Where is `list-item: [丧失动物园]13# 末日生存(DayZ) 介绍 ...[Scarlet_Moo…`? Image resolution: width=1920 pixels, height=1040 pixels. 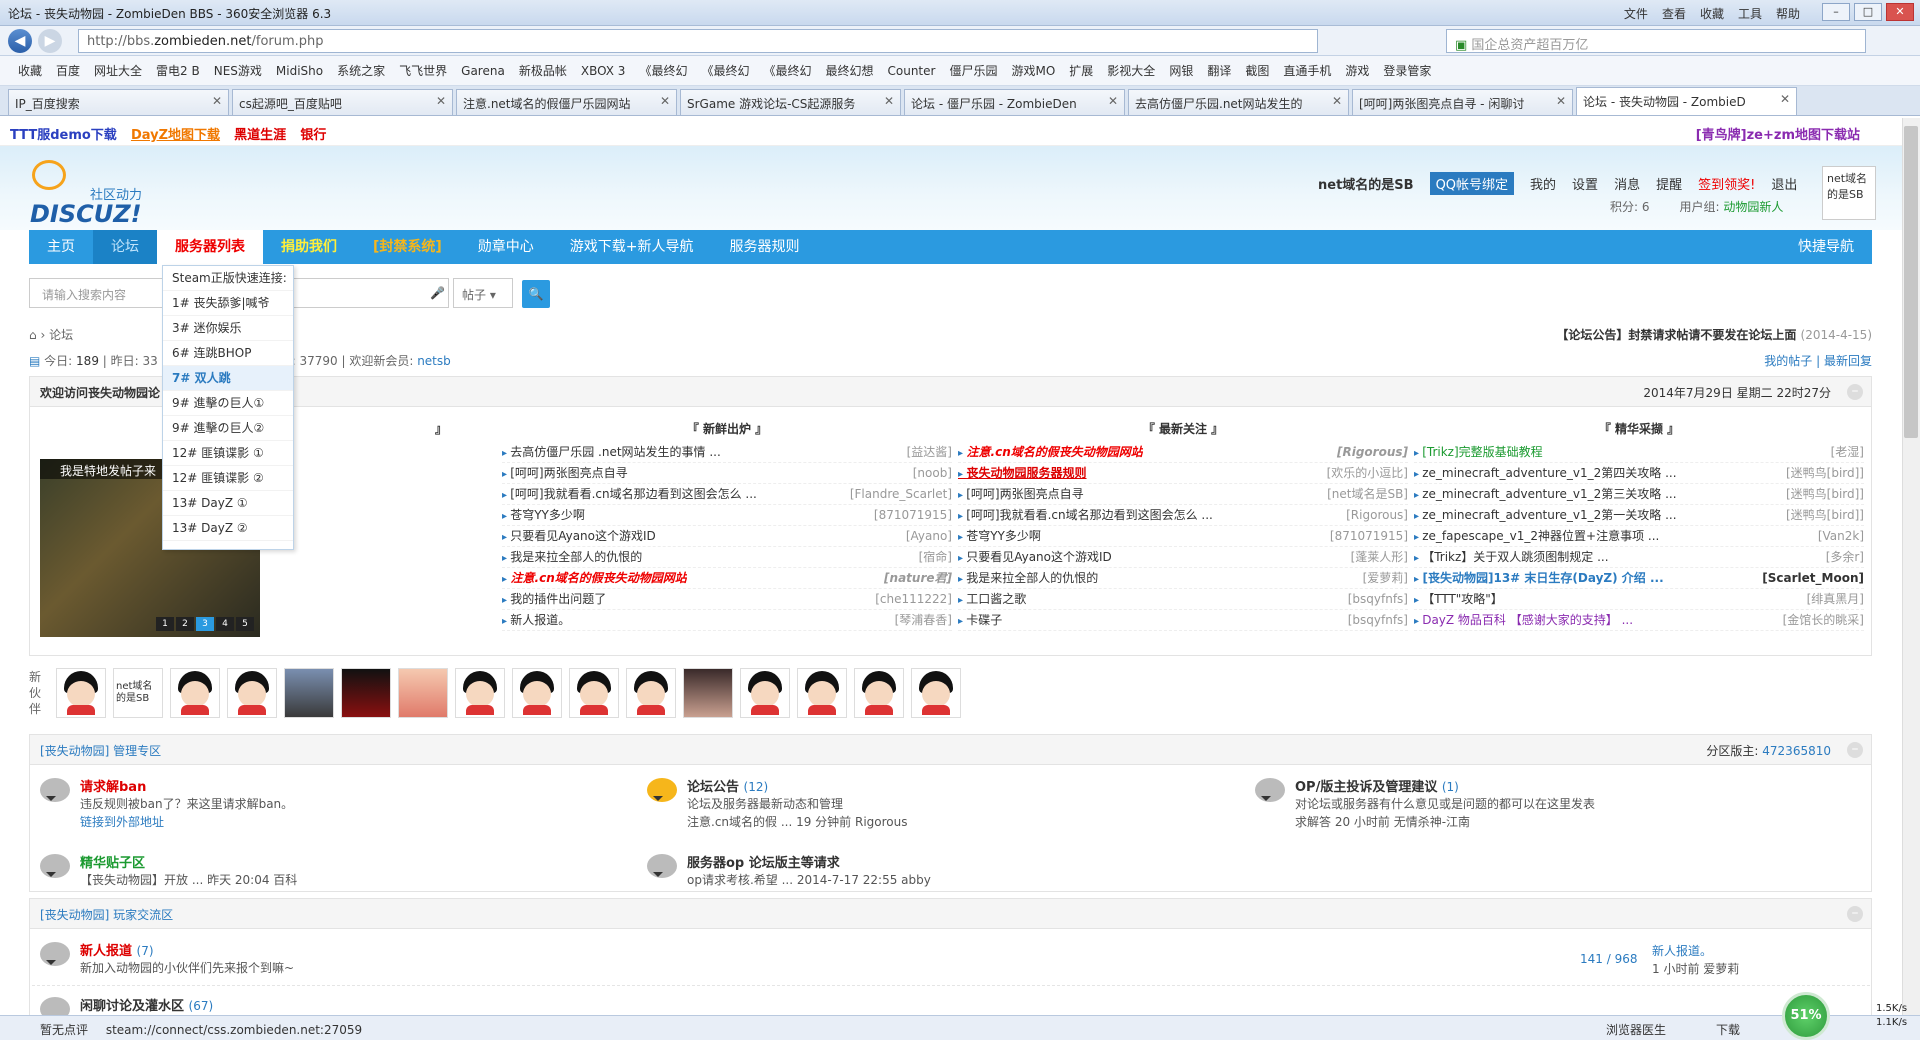 list-item: [丧失动物园]13# 末日生存(DayZ) 介绍 ...[Scarlet_Moo… is located at coordinates (1639, 578).